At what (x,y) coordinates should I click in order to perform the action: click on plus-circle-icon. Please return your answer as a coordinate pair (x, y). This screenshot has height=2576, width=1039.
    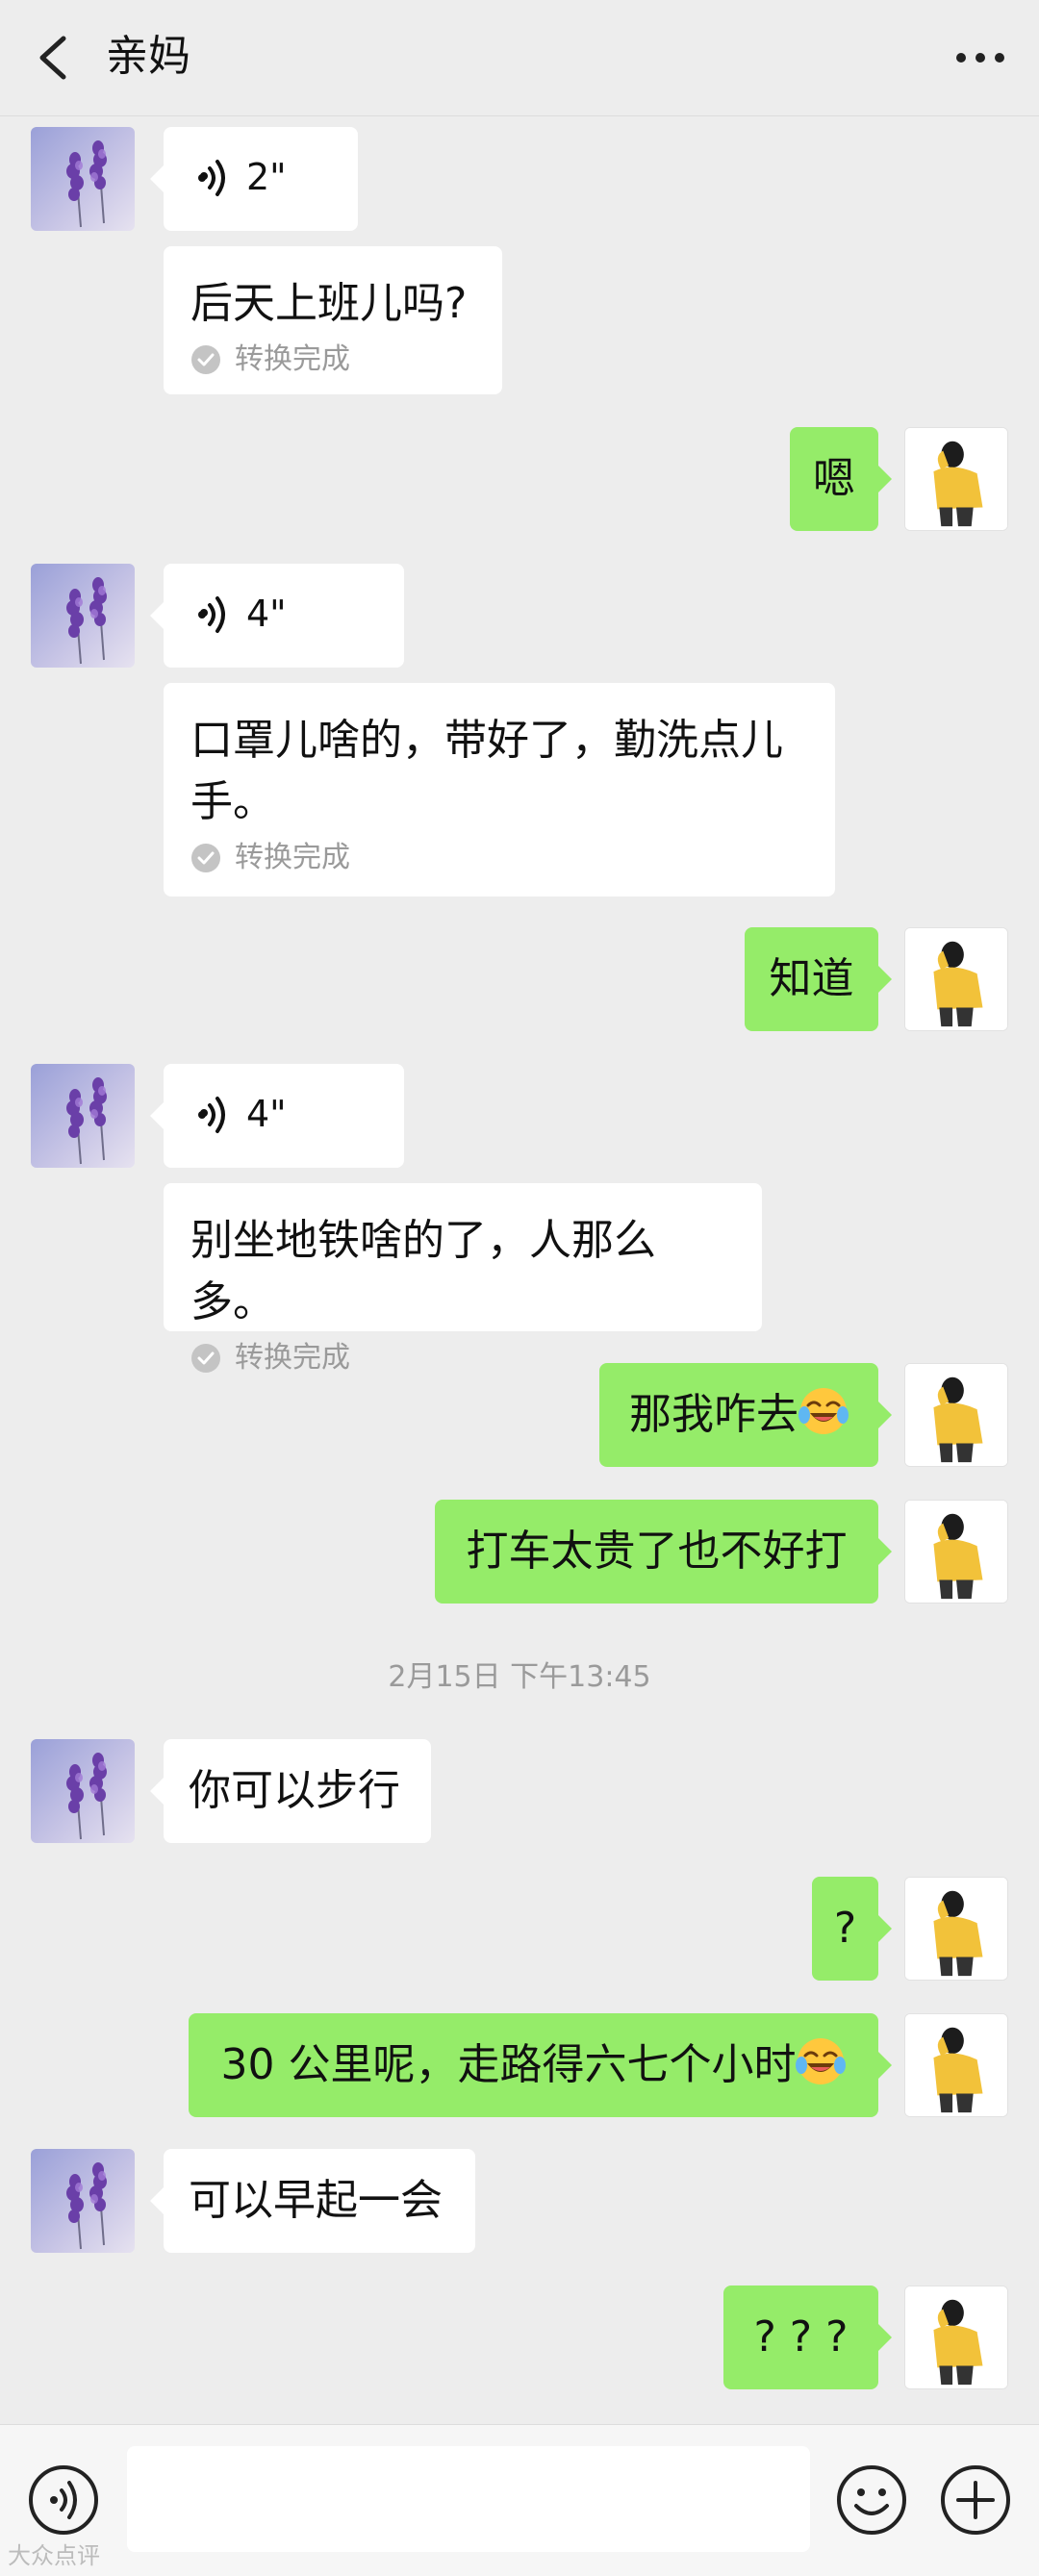
    Looking at the image, I should click on (975, 2500).